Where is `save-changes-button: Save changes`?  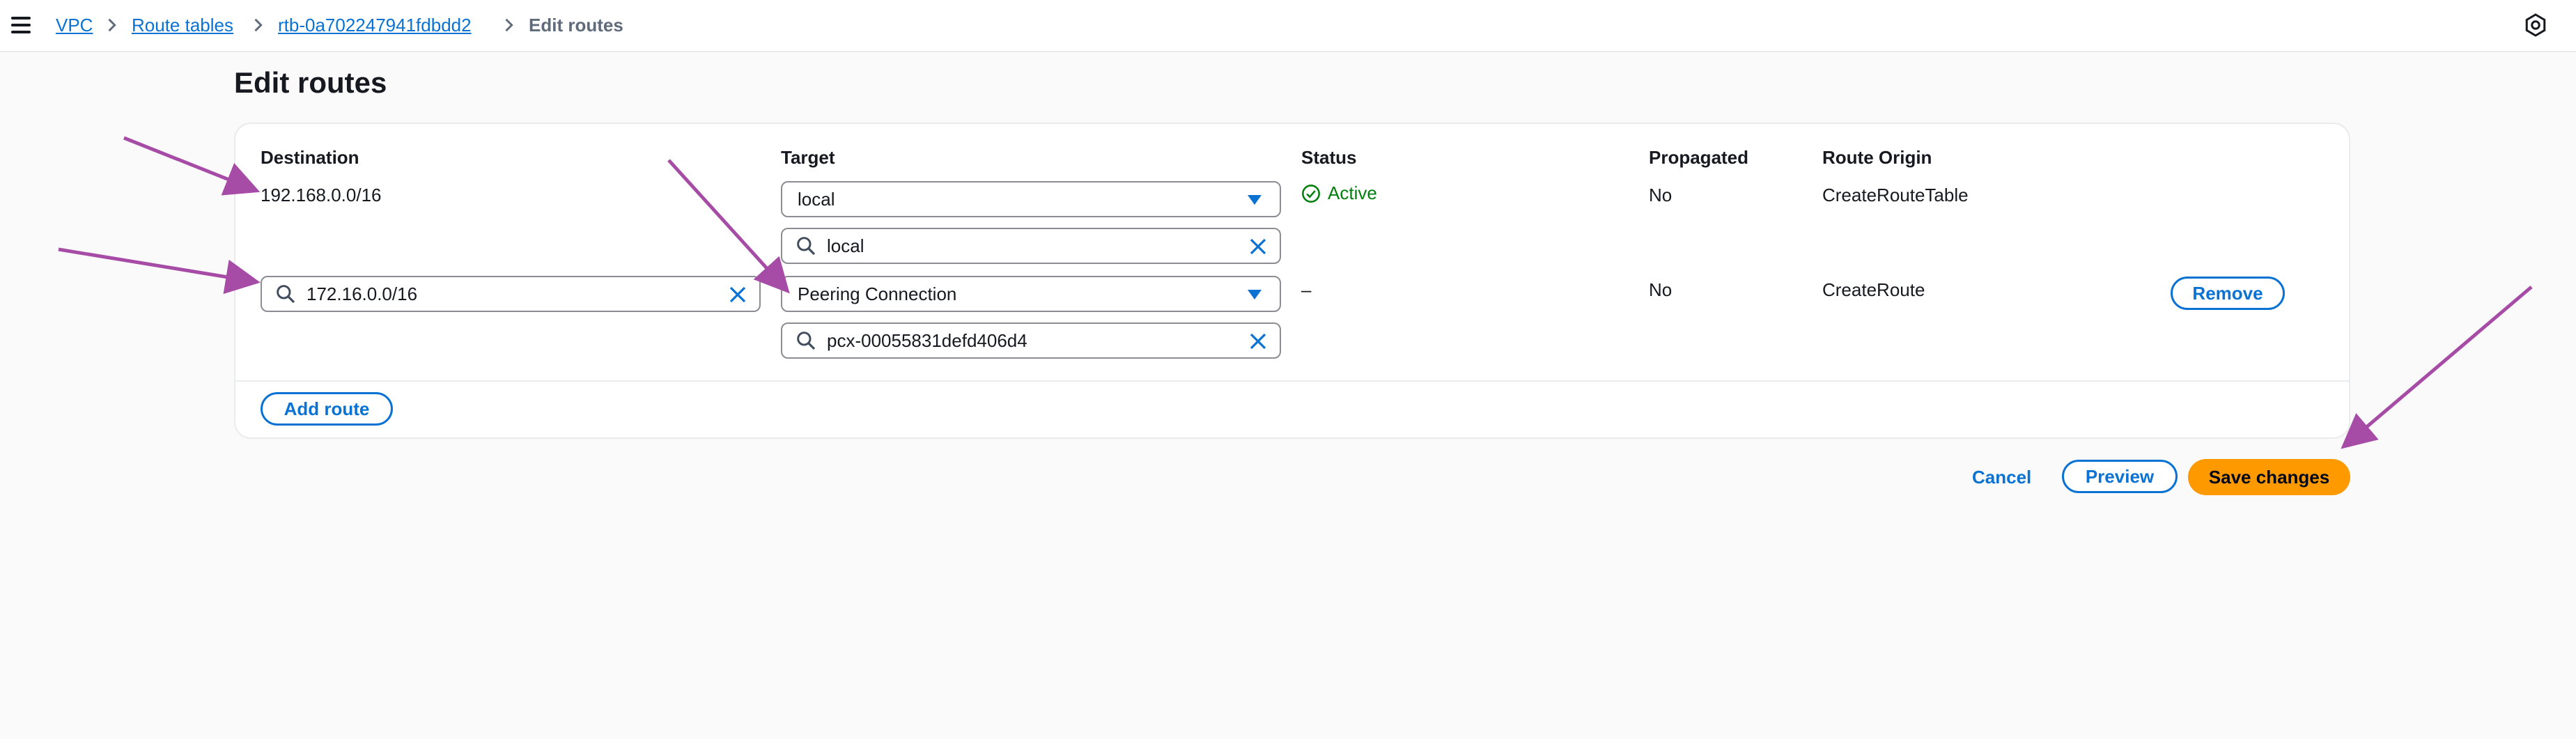 save-changes-button: Save changes is located at coordinates (2269, 477).